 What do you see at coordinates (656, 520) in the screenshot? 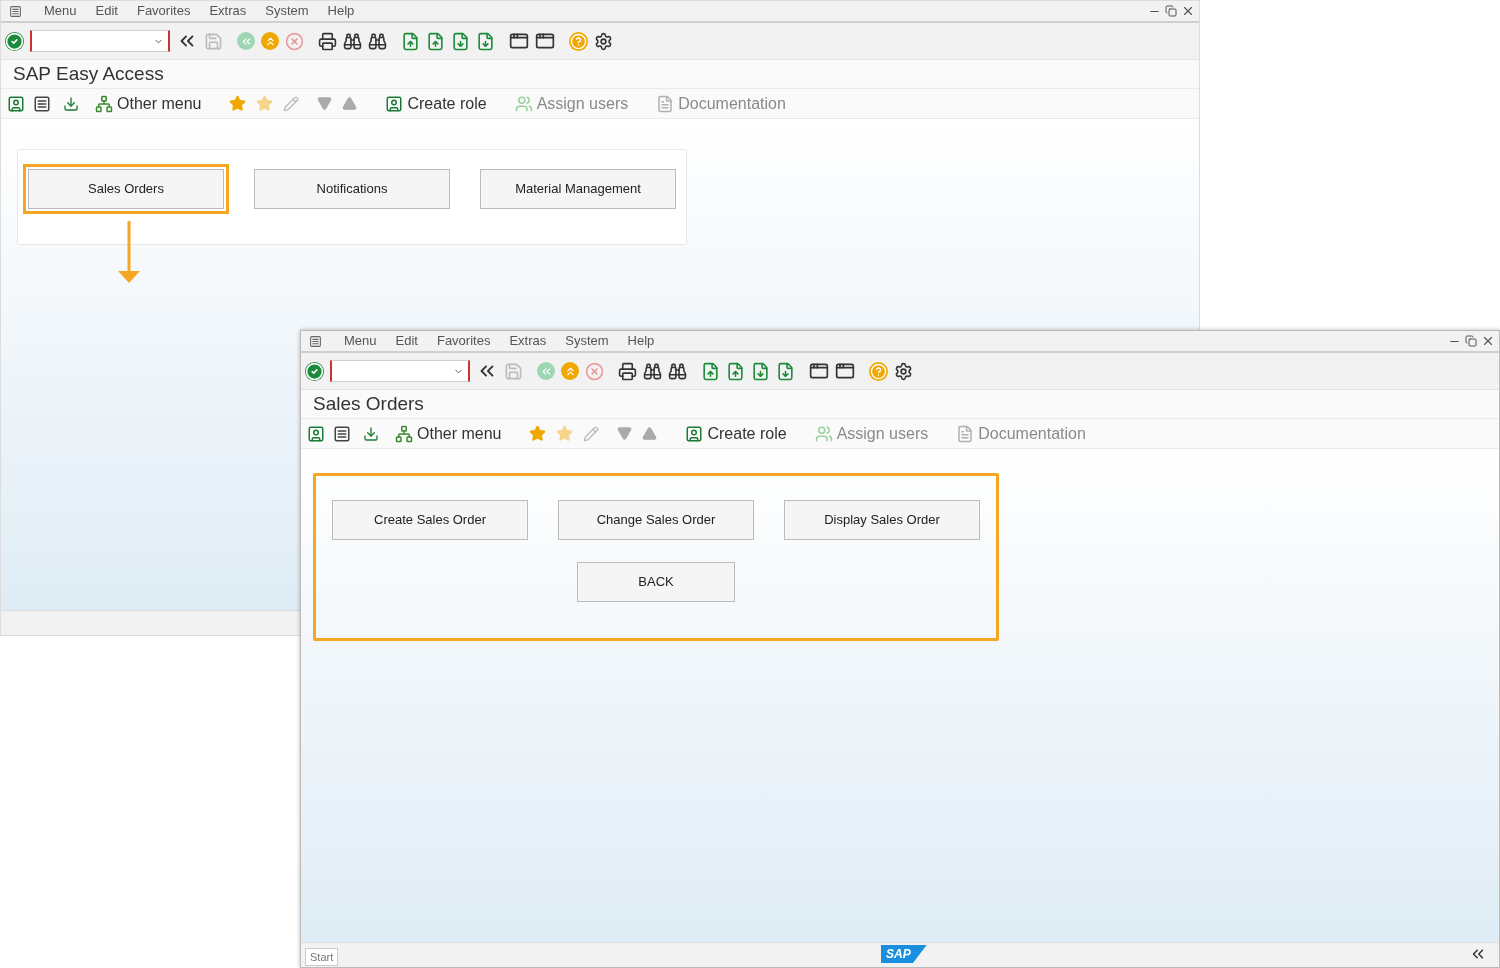
I see `tile-button: Change Sales Order` at bounding box center [656, 520].